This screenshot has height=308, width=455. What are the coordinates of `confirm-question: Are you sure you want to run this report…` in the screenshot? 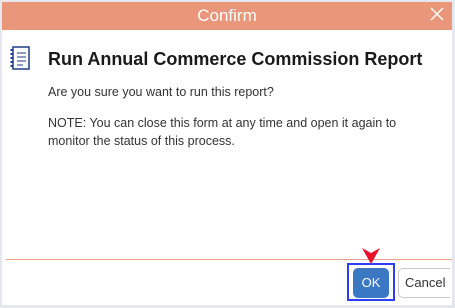 It's located at (161, 92).